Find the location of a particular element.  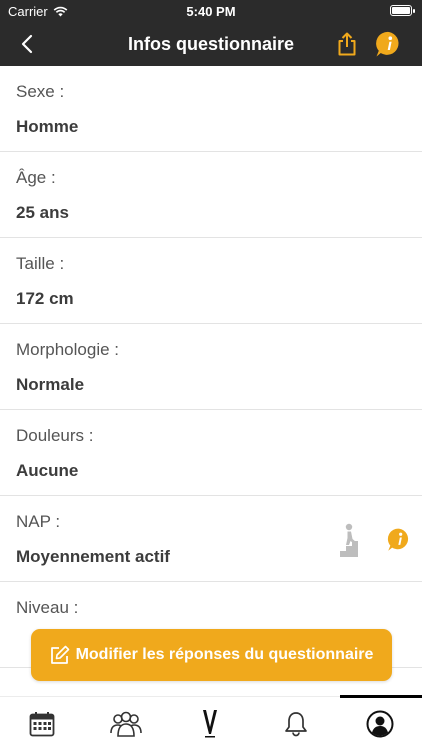

calendar-icon is located at coordinates (42, 724).